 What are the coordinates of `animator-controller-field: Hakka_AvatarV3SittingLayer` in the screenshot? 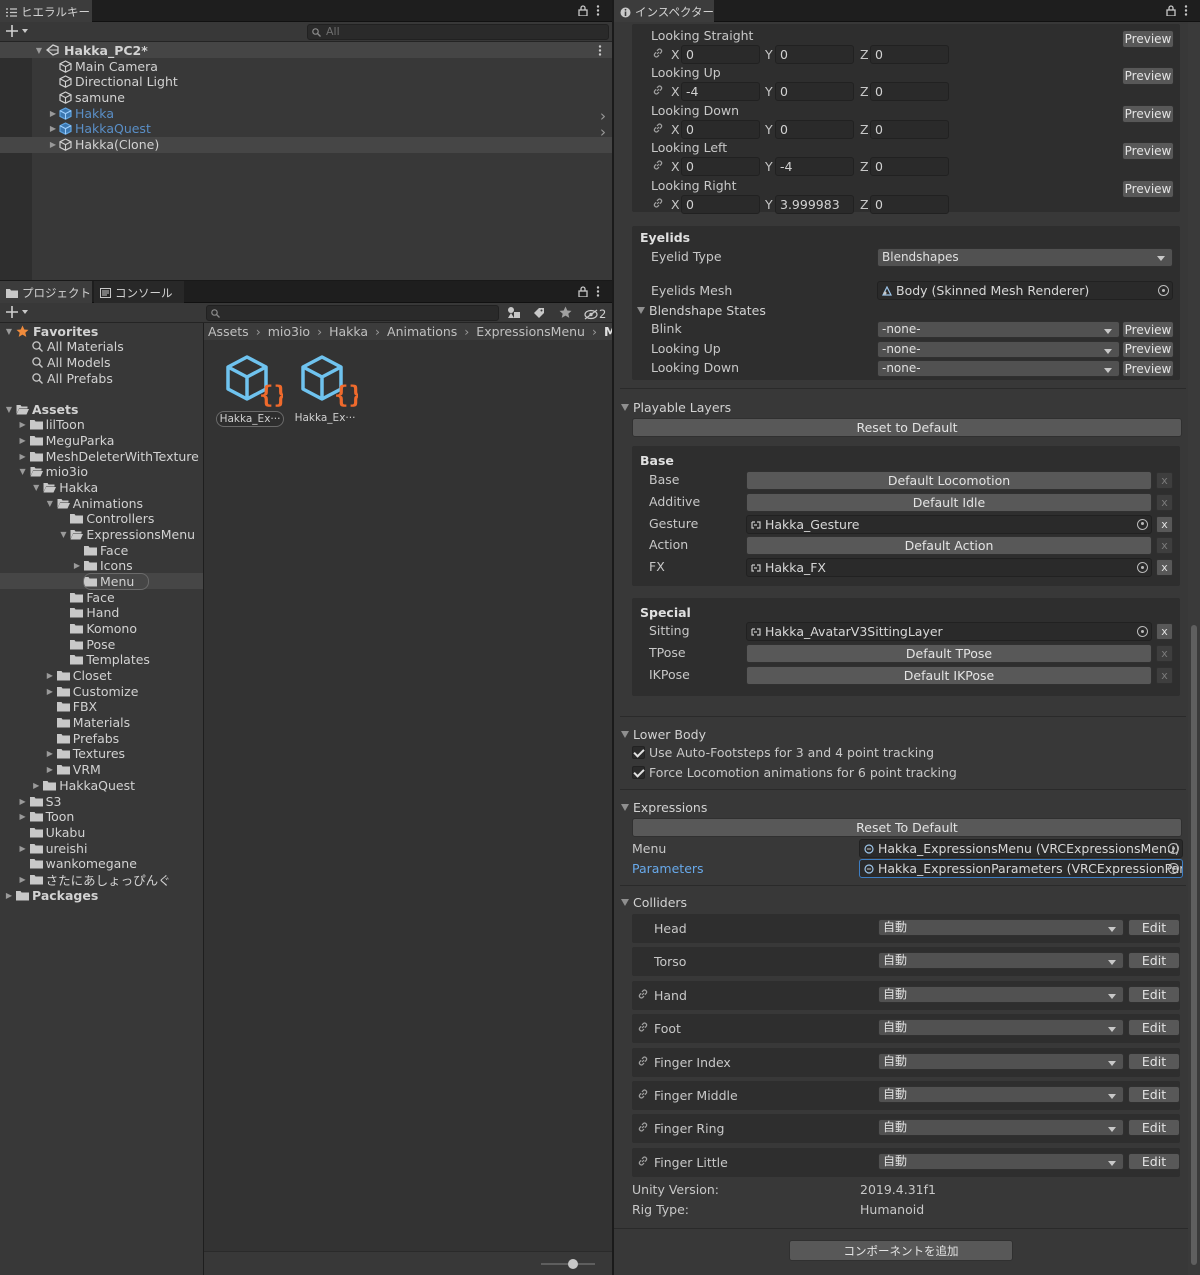 It's located at (949, 631).